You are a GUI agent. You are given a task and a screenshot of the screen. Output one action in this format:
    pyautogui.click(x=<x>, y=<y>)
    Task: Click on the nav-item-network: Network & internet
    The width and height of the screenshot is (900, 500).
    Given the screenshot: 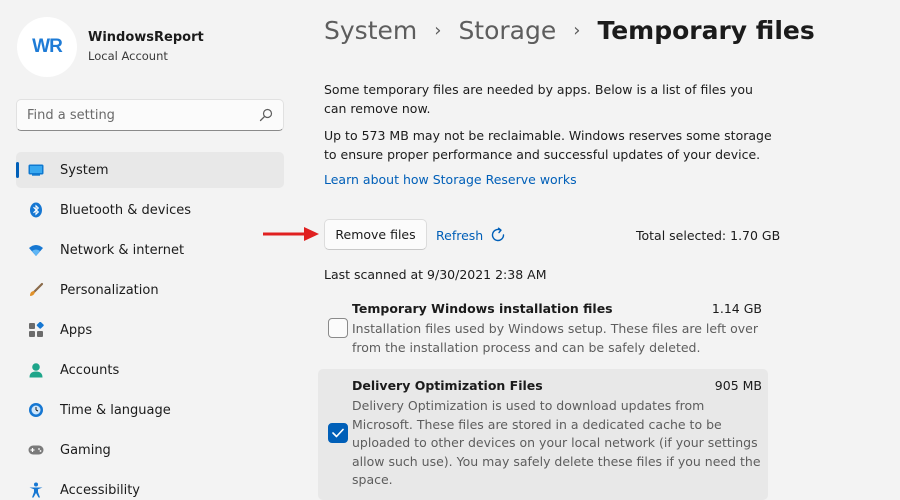 What is the action you would take?
    pyautogui.click(x=150, y=250)
    